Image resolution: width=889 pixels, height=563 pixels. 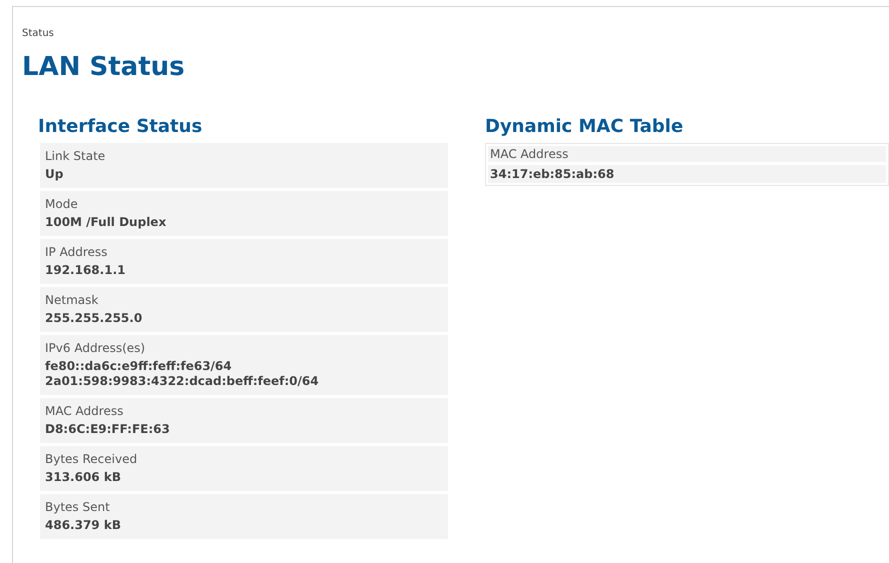 What do you see at coordinates (85, 270) in the screenshot?
I see `field-value: 192.168.1.1` at bounding box center [85, 270].